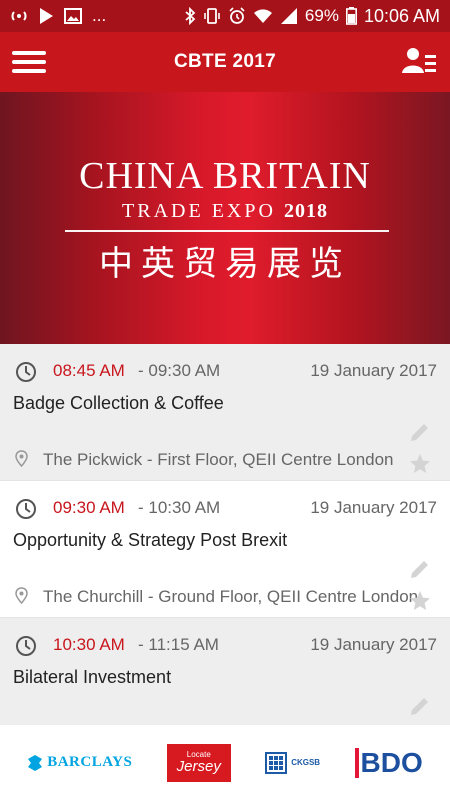 Image resolution: width=450 pixels, height=800 pixels. Describe the element at coordinates (227, 231) in the screenshot. I see `banner-divider` at that location.